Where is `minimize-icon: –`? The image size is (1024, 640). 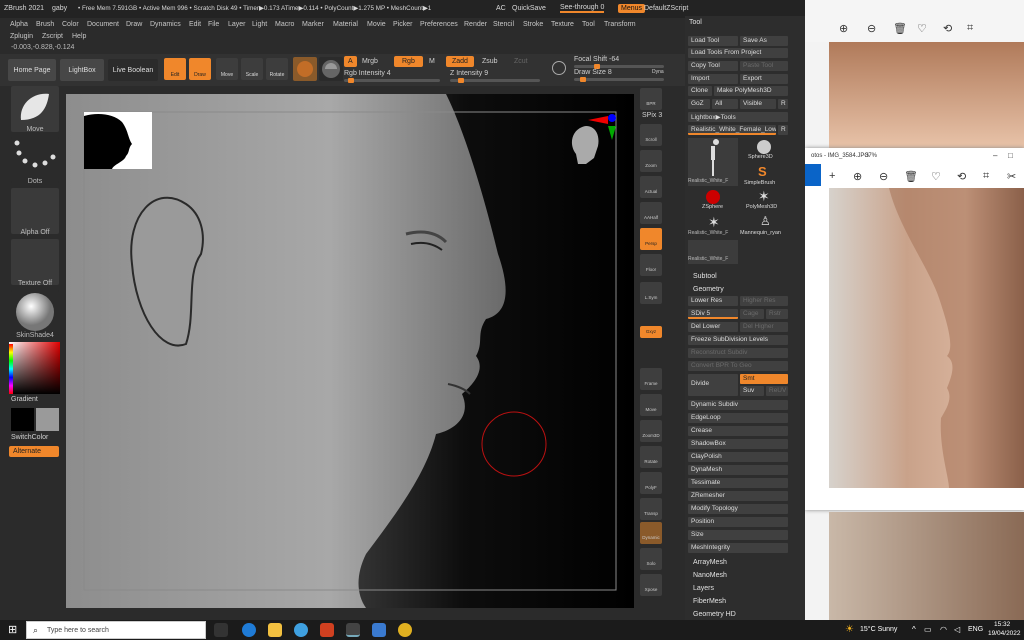
minimize-icon: – is located at coordinates (995, 155).